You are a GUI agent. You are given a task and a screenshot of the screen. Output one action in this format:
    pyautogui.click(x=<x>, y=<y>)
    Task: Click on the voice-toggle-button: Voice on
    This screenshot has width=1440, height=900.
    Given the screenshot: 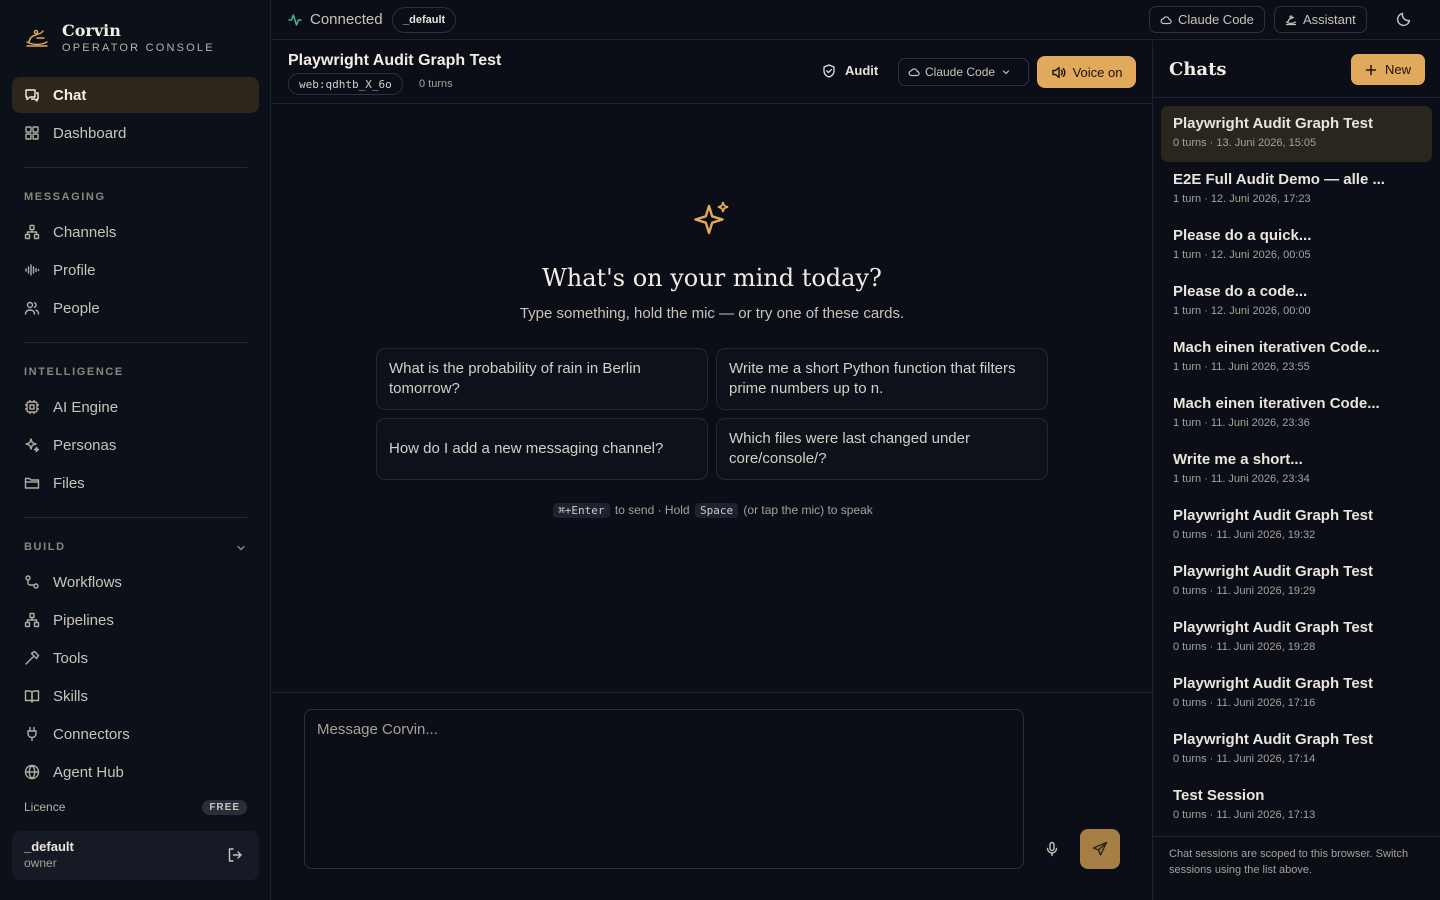 What is the action you would take?
    pyautogui.click(x=1086, y=72)
    